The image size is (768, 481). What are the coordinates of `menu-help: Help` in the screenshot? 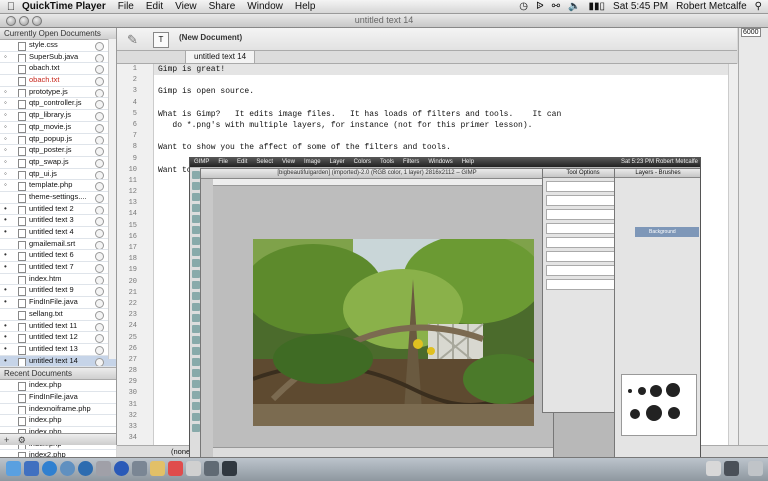 It's located at (305, 6).